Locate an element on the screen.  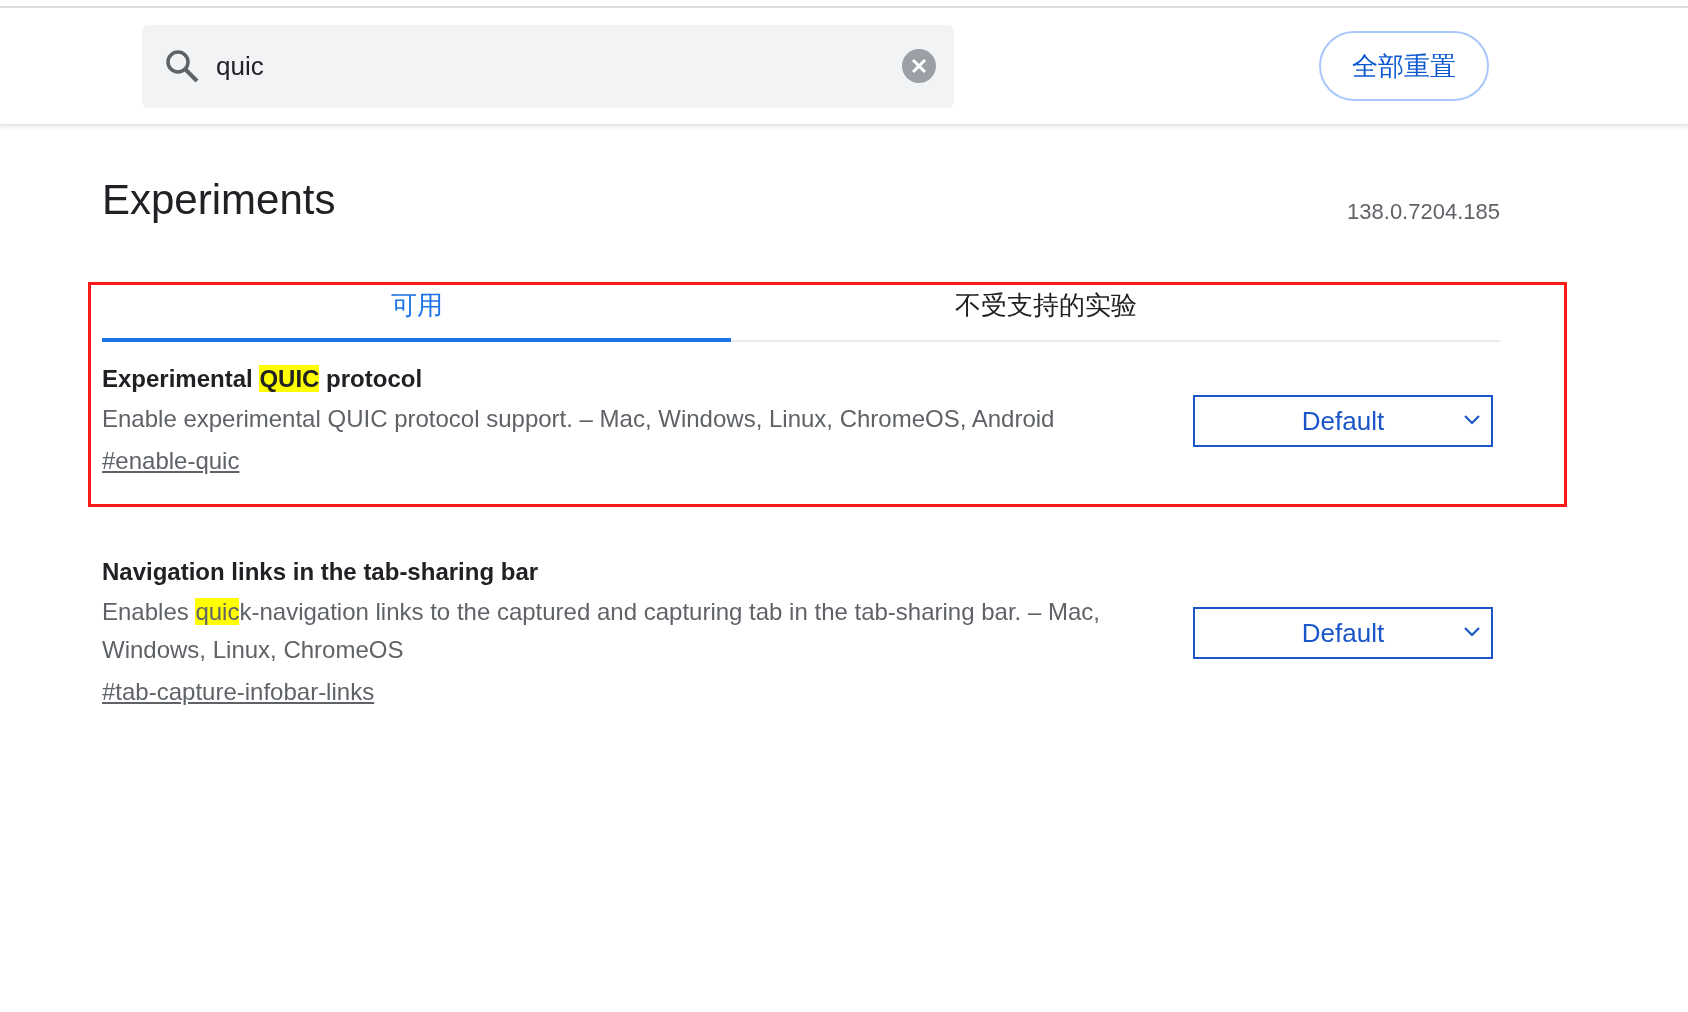
search-icon is located at coordinates (182, 66).